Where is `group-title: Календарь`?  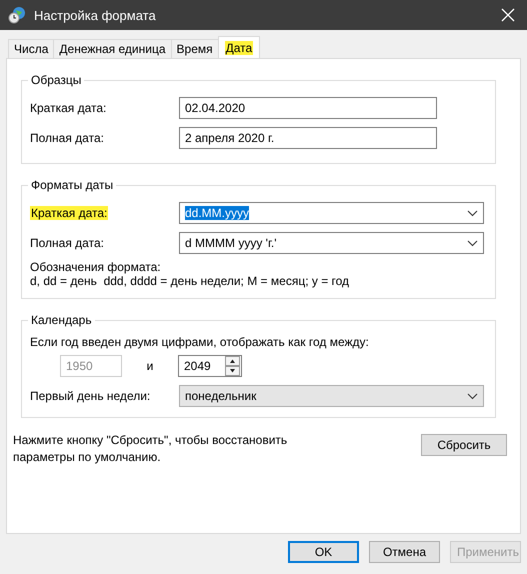 group-title: Календарь is located at coordinates (61, 320).